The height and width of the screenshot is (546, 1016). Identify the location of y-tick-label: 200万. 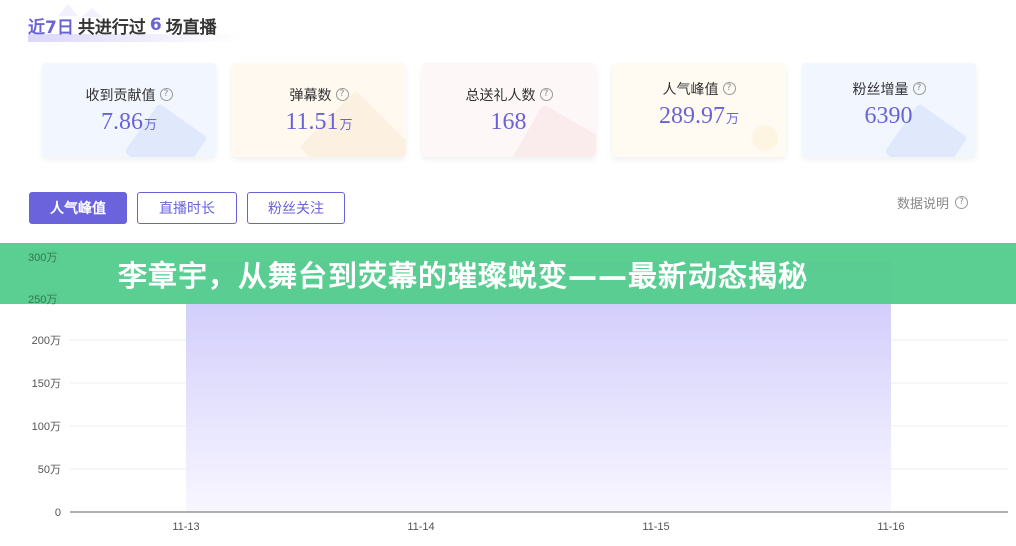
(46, 341).